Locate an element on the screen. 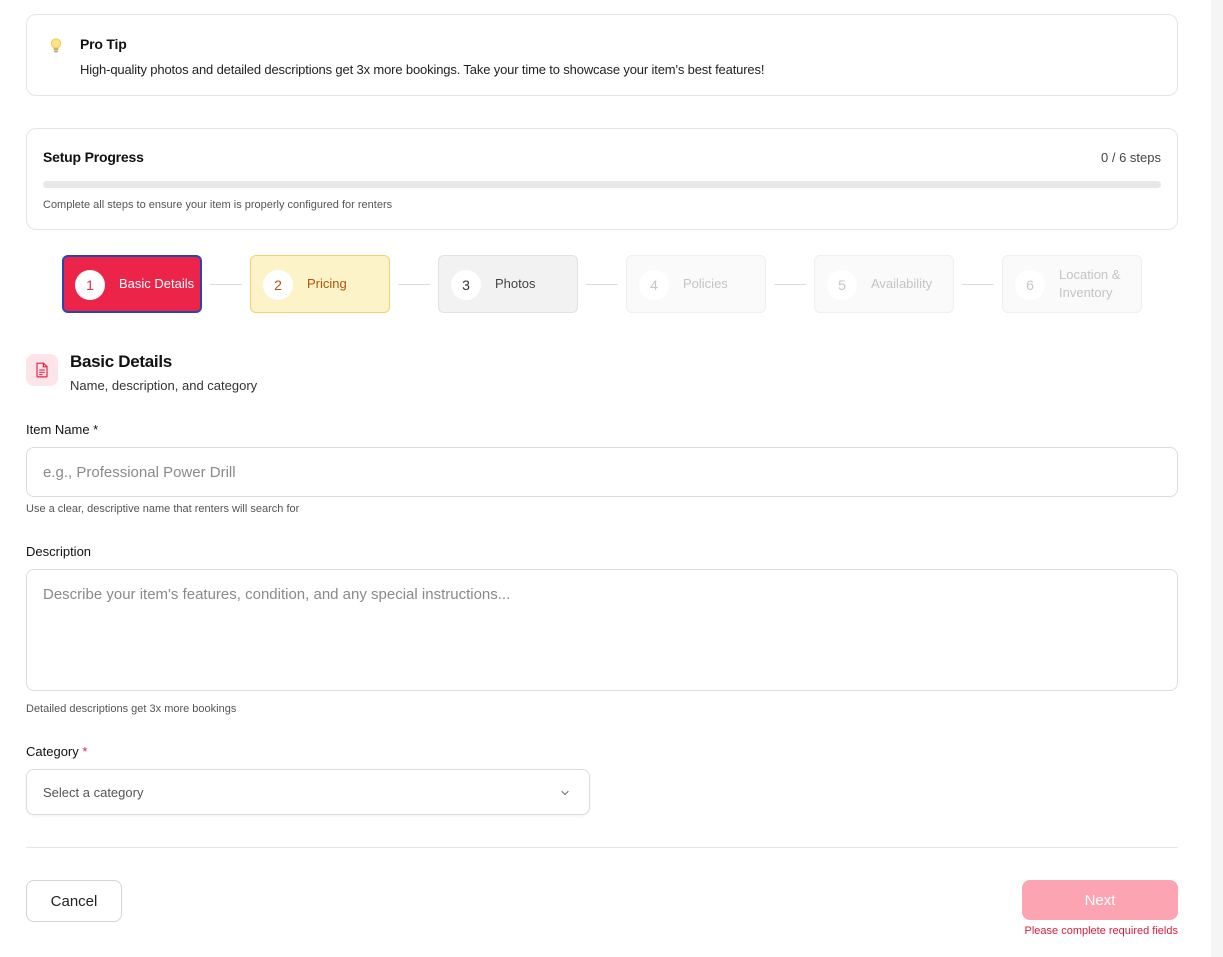 The height and width of the screenshot is (957, 1223). step-pricing: 2 Pricing is located at coordinates (320, 284).